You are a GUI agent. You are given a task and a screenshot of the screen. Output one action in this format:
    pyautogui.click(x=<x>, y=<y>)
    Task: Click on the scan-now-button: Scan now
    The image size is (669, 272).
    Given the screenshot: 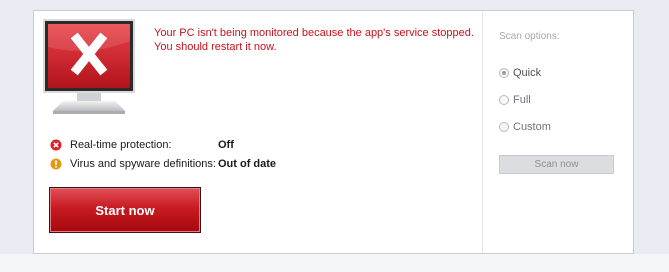 What is the action you would take?
    pyautogui.click(x=556, y=164)
    